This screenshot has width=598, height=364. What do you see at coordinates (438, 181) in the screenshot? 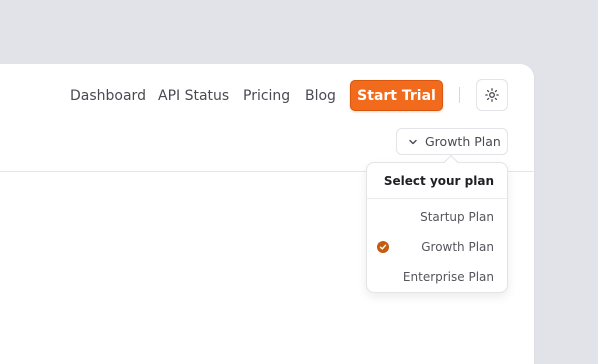
I see `dropdown-title: Select your plan` at bounding box center [438, 181].